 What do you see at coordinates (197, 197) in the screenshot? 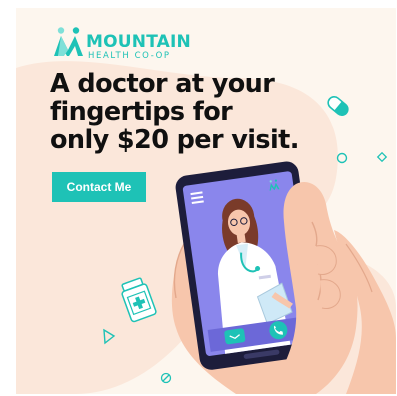
I see `menu-icon` at bounding box center [197, 197].